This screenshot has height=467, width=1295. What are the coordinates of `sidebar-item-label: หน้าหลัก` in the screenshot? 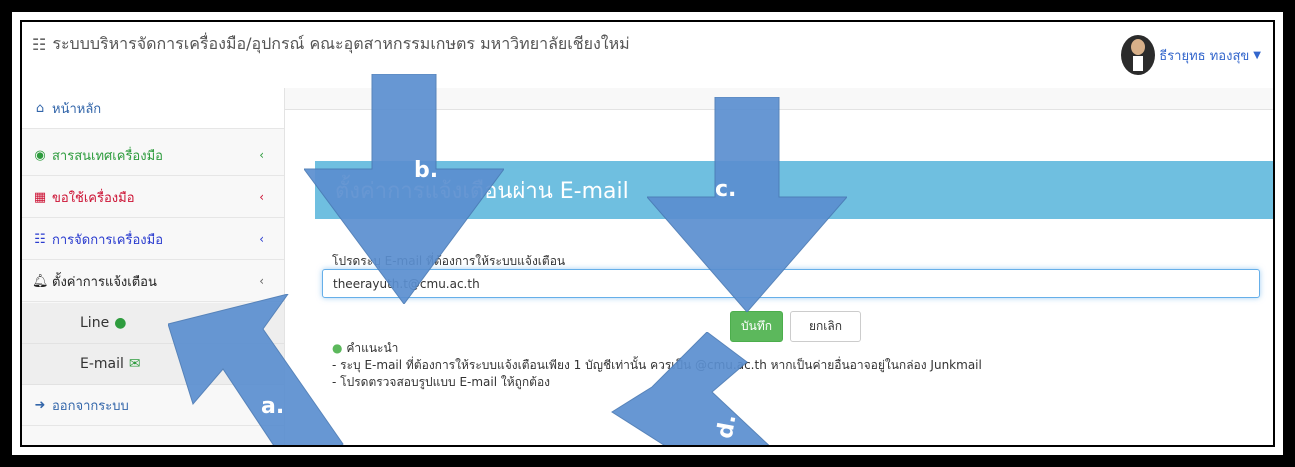 It's located at (77, 109).